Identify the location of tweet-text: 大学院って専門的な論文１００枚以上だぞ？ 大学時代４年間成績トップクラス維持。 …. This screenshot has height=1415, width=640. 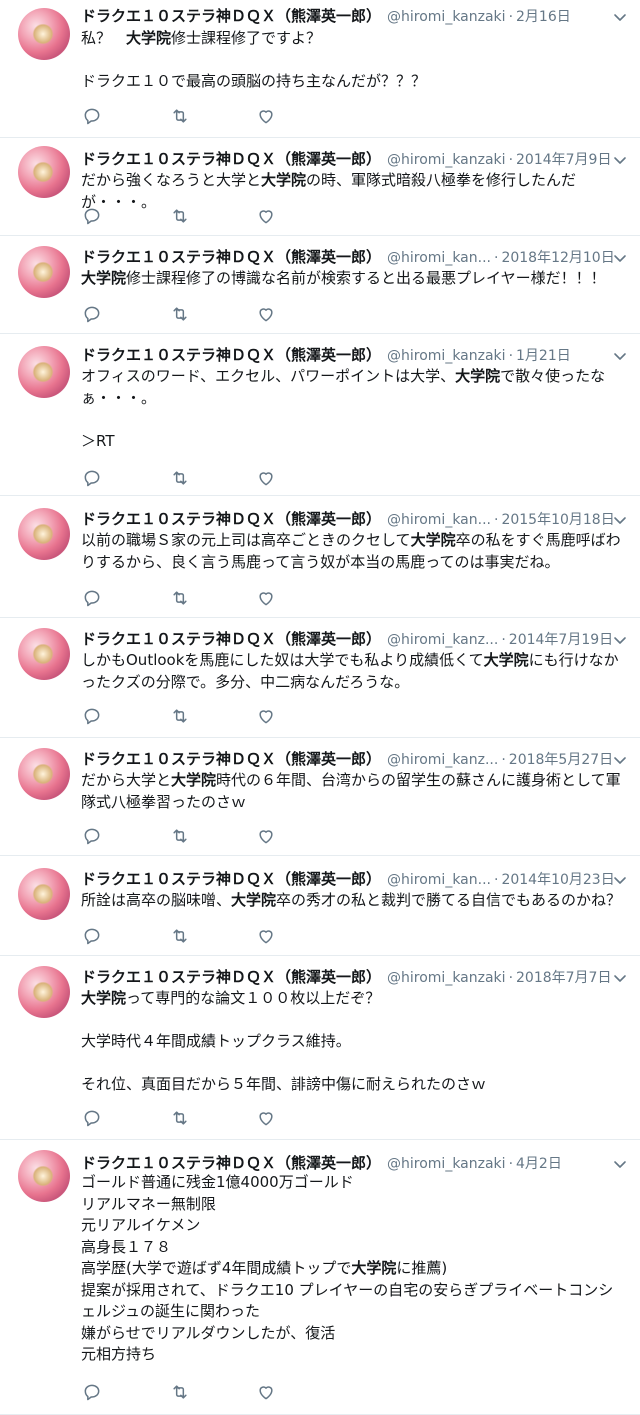
(354, 1042).